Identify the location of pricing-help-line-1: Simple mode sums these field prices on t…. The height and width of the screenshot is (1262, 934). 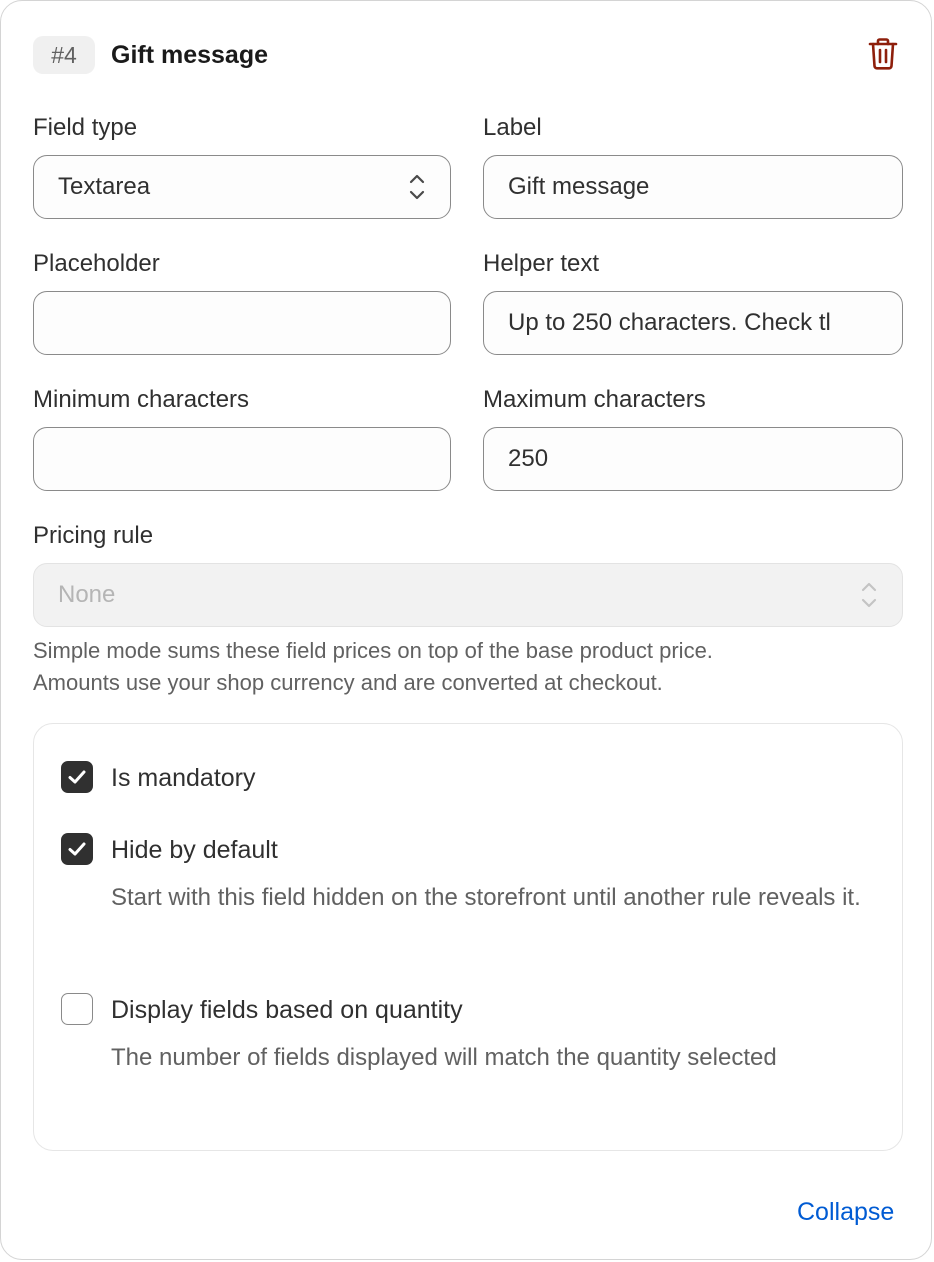
(373, 650).